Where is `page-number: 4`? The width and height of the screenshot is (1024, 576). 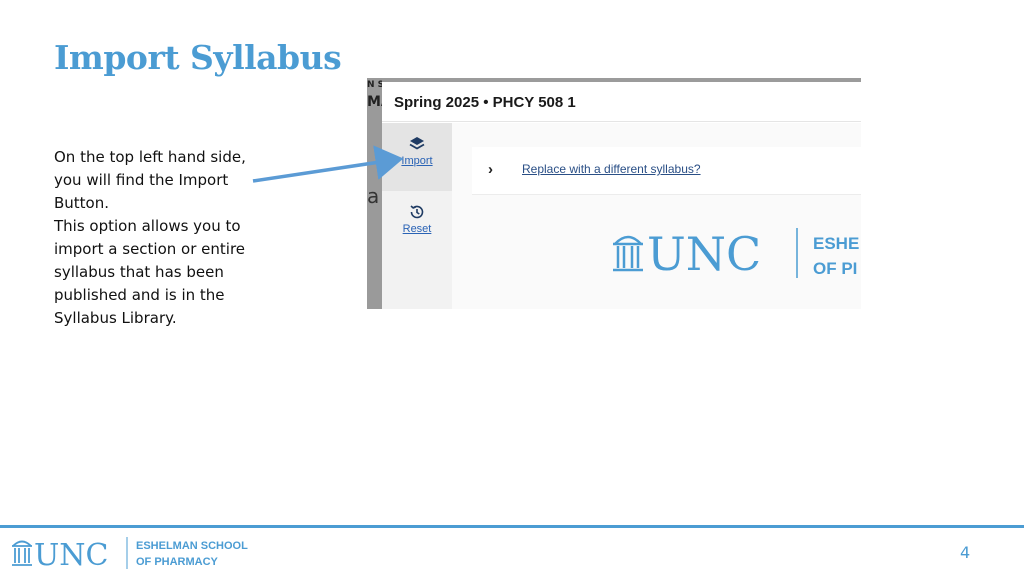
page-number: 4 is located at coordinates (965, 552).